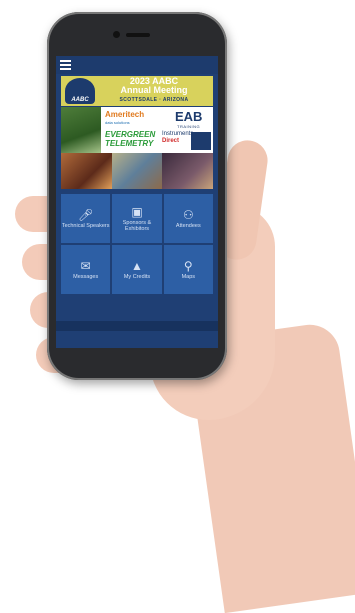  I want to click on event-title: 2023 AABC Annual Meeting, so click(154, 86).